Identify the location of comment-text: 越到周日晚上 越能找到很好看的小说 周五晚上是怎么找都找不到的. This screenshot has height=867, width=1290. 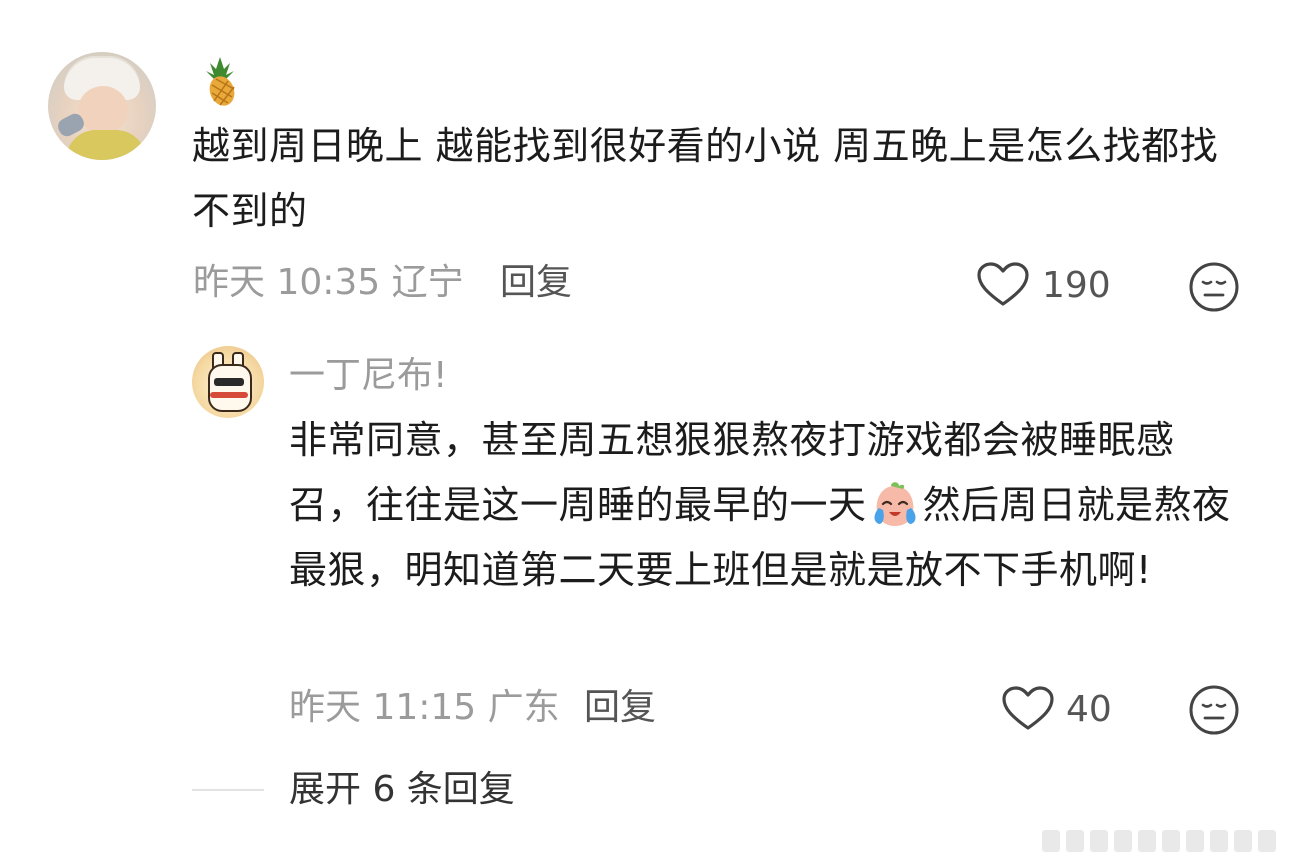
(705, 178).